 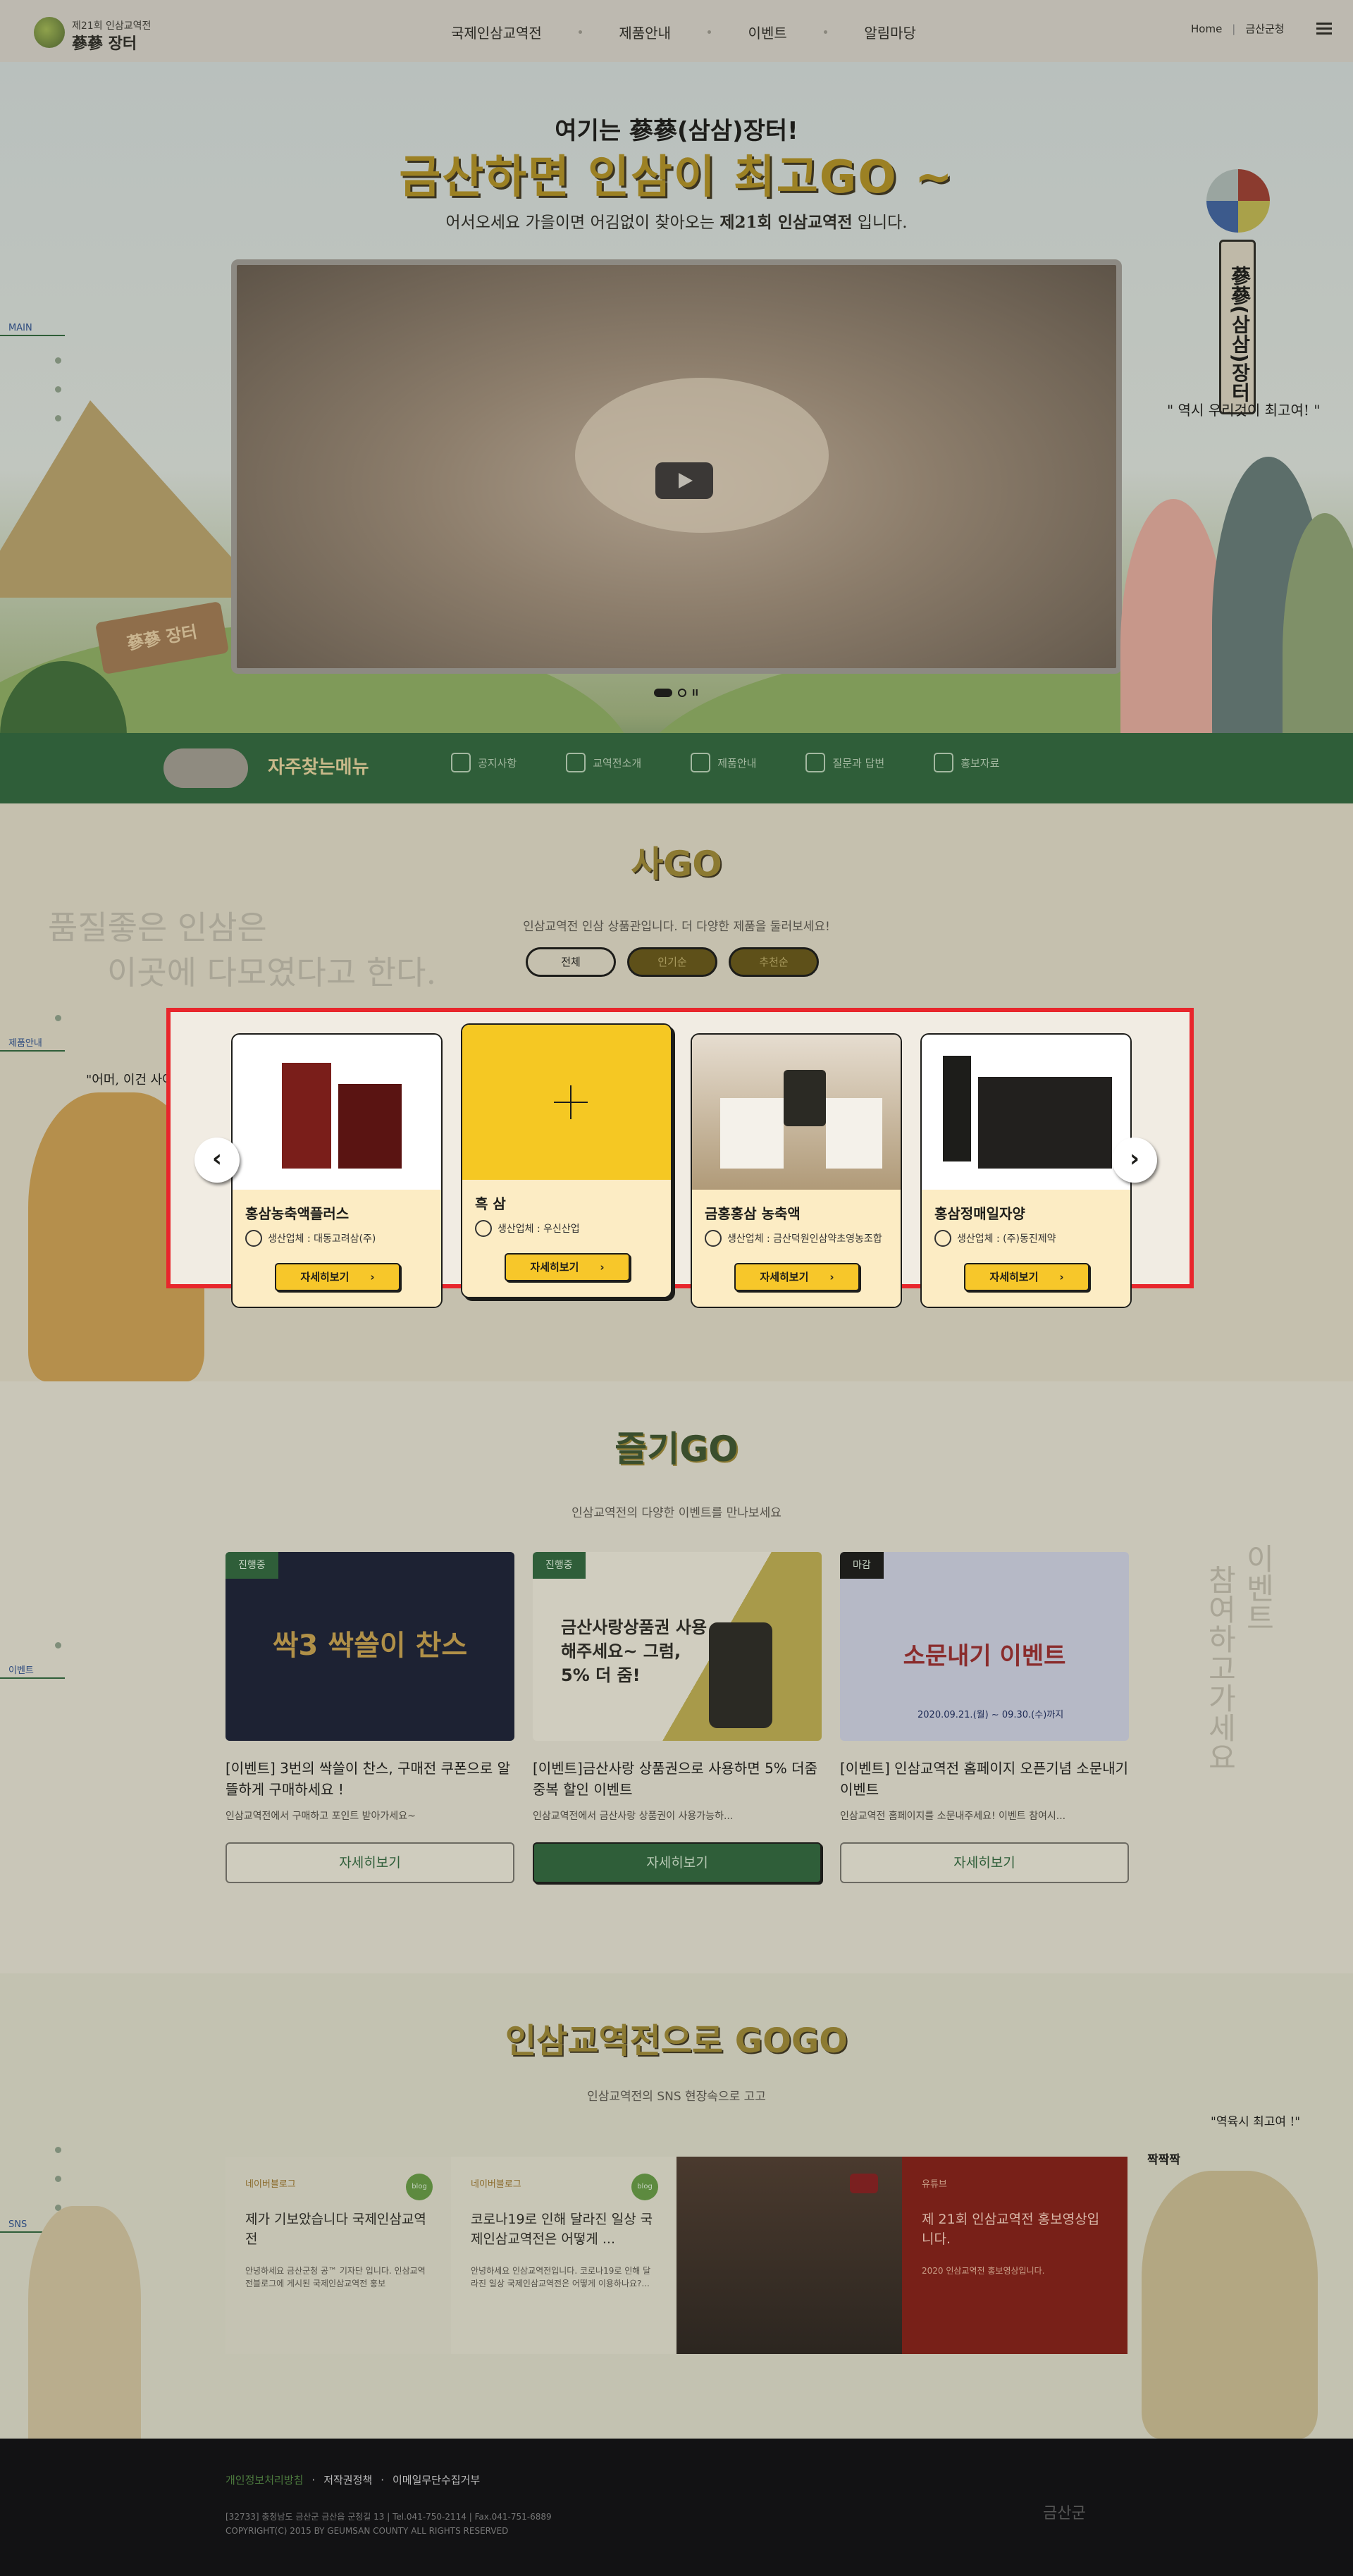 What do you see at coordinates (701, 763) in the screenshot?
I see `ginseng-icon` at bounding box center [701, 763].